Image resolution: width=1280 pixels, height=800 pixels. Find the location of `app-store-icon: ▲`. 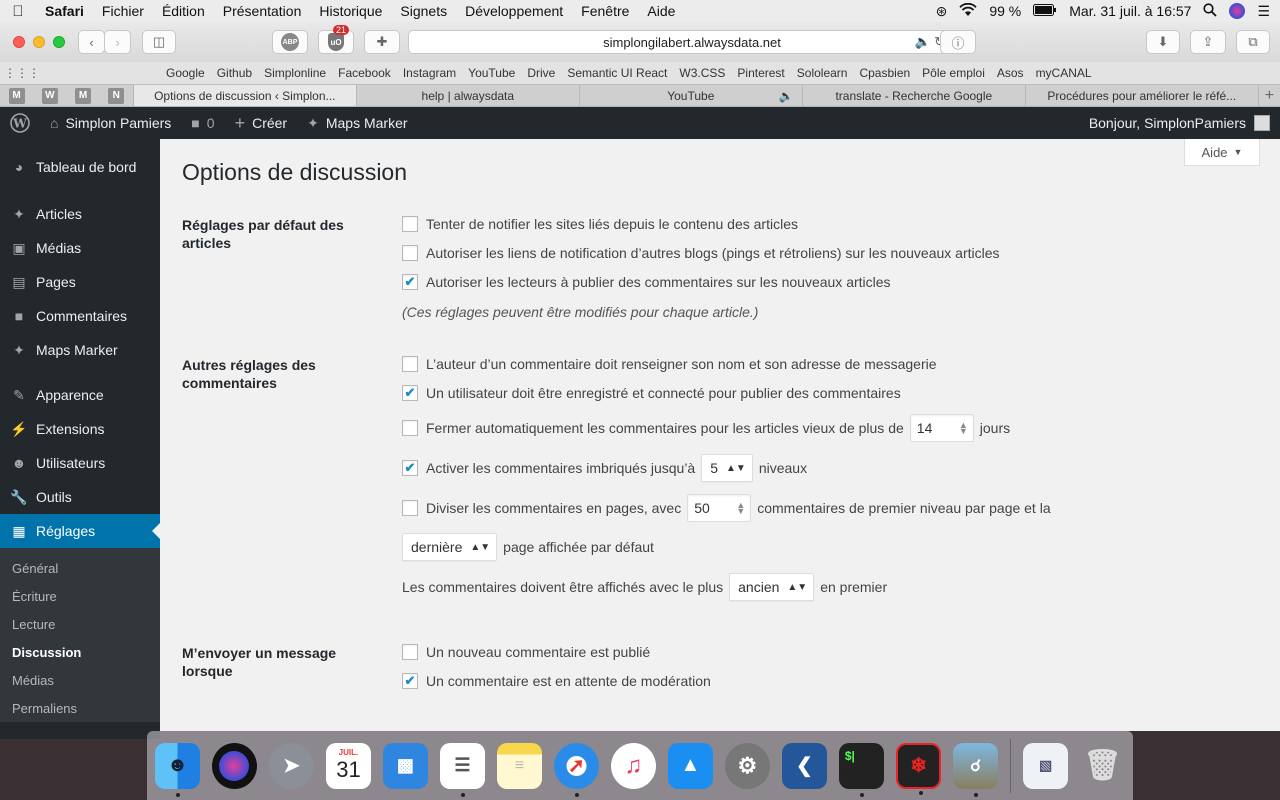

app-store-icon: ▲ is located at coordinates (690, 765).